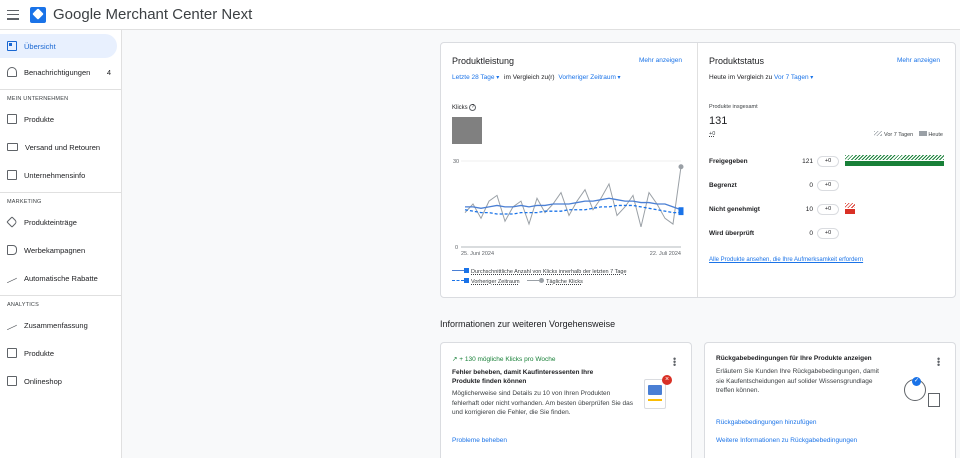 The image size is (960, 458). I want to click on sidebar-item-unternehmensinfo: Unternehmensinfo, so click(60, 175).